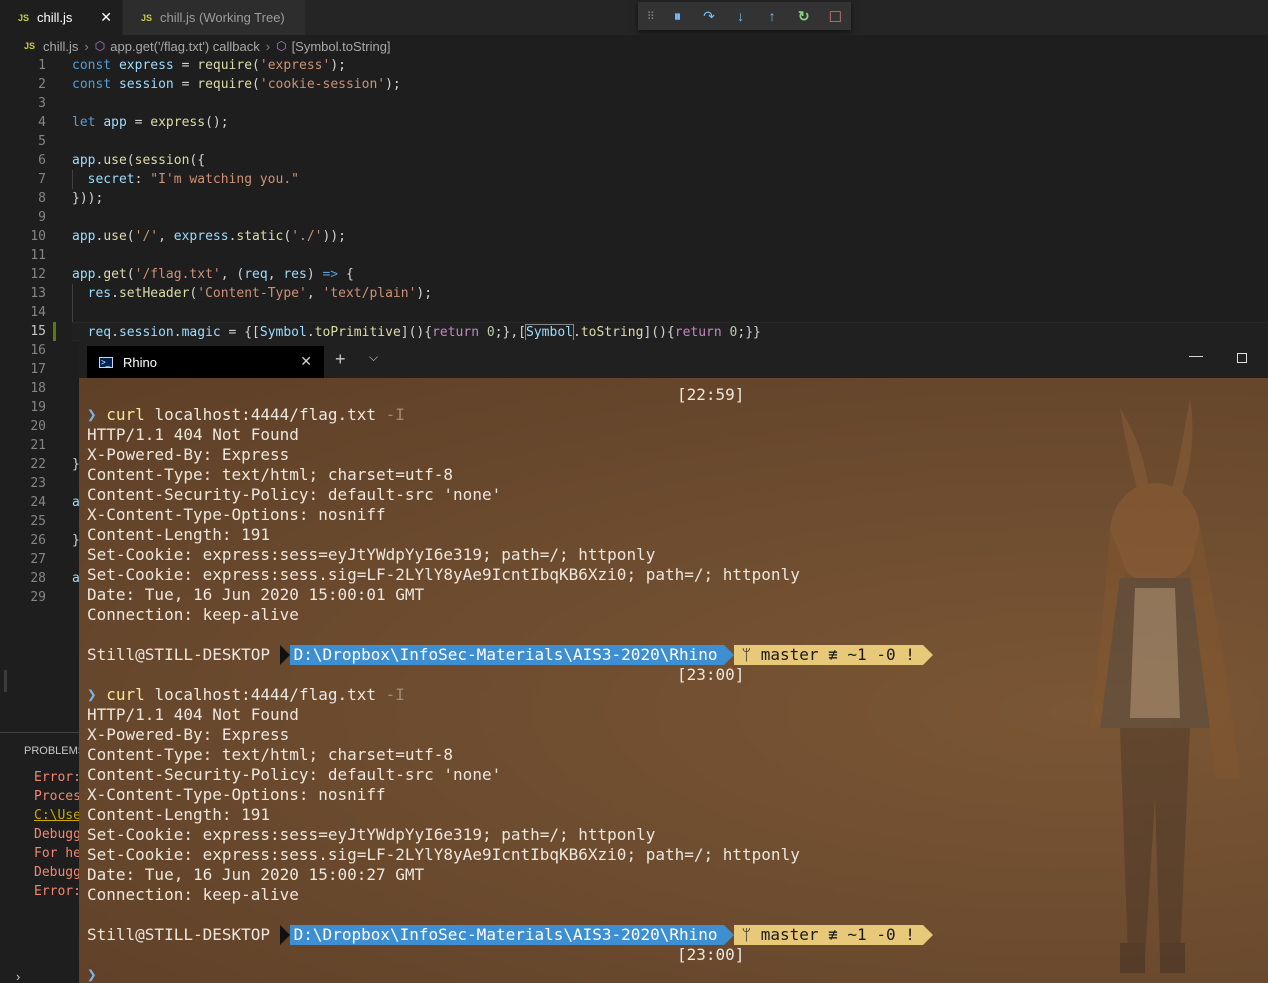  What do you see at coordinates (60, 46) in the screenshot?
I see `breadcrumb-file: chill.js` at bounding box center [60, 46].